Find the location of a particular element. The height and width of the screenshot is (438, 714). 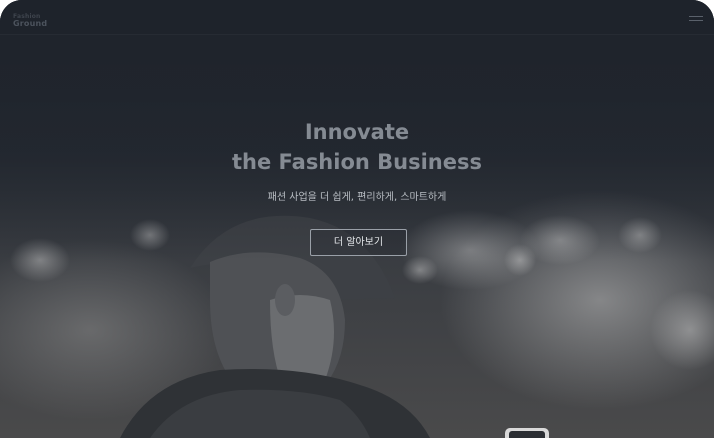

top-navigation-bar: Fashion Ground is located at coordinates (357, 17).